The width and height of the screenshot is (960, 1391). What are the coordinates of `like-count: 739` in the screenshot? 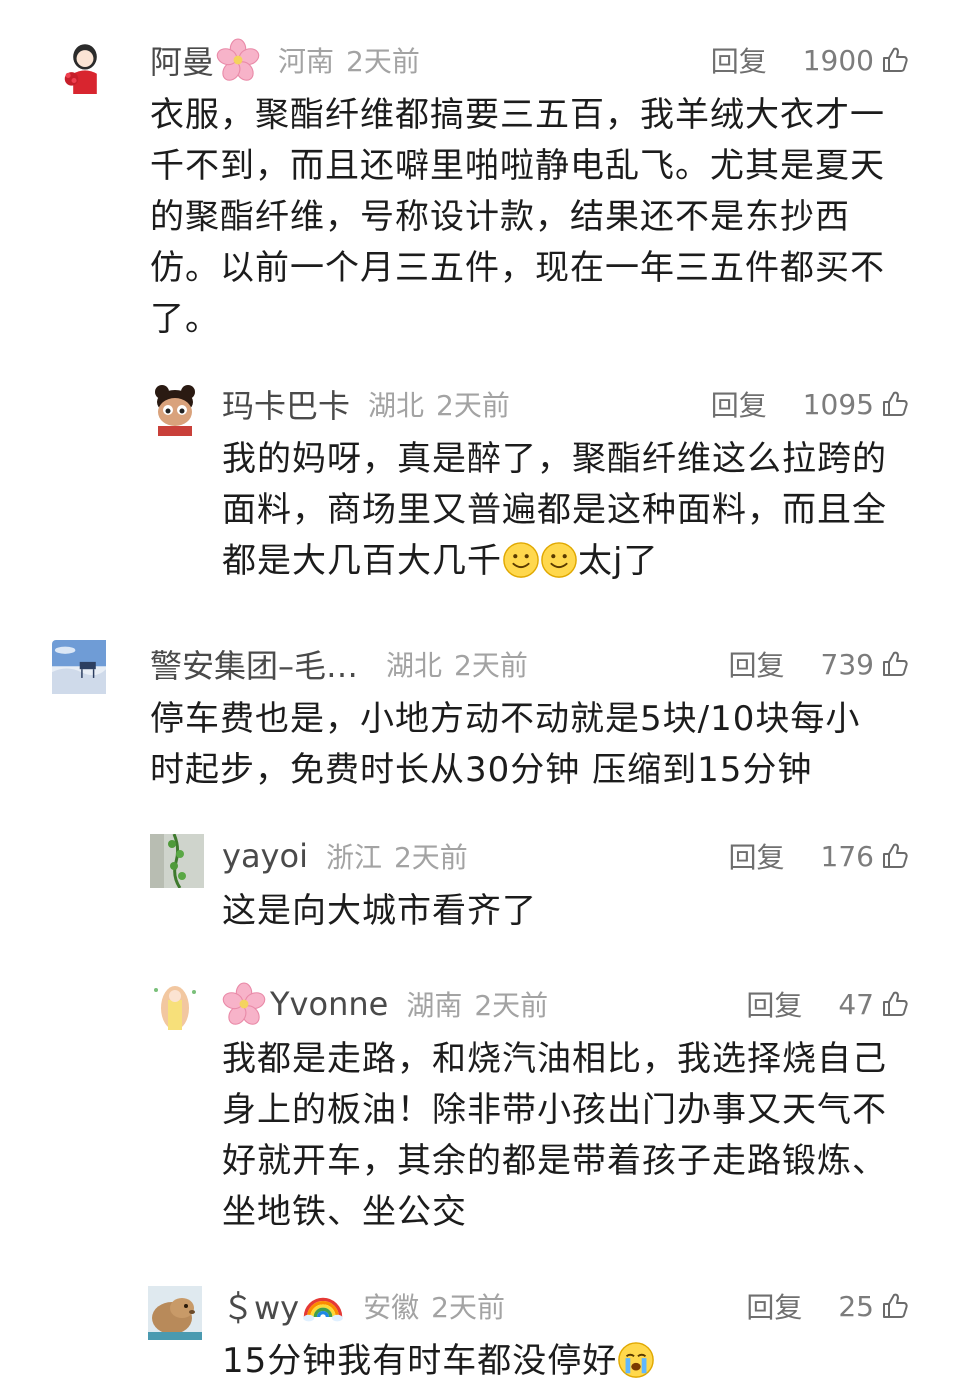 It's located at (847, 664).